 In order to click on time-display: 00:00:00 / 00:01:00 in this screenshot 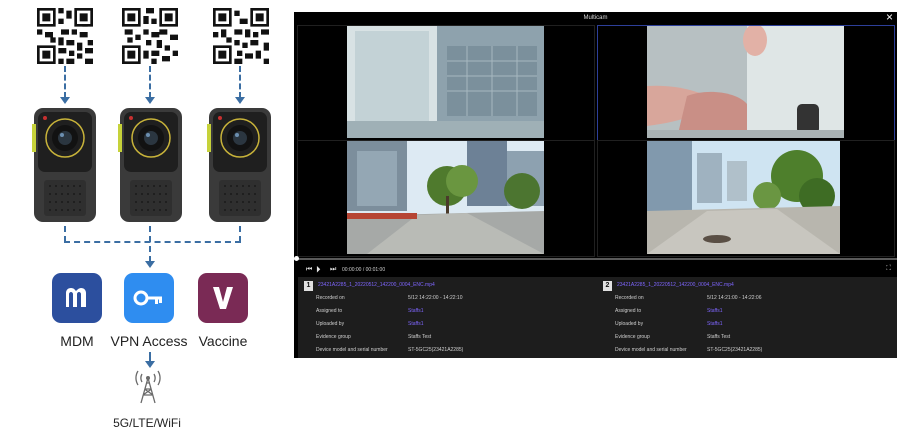, I will do `click(364, 270)`.